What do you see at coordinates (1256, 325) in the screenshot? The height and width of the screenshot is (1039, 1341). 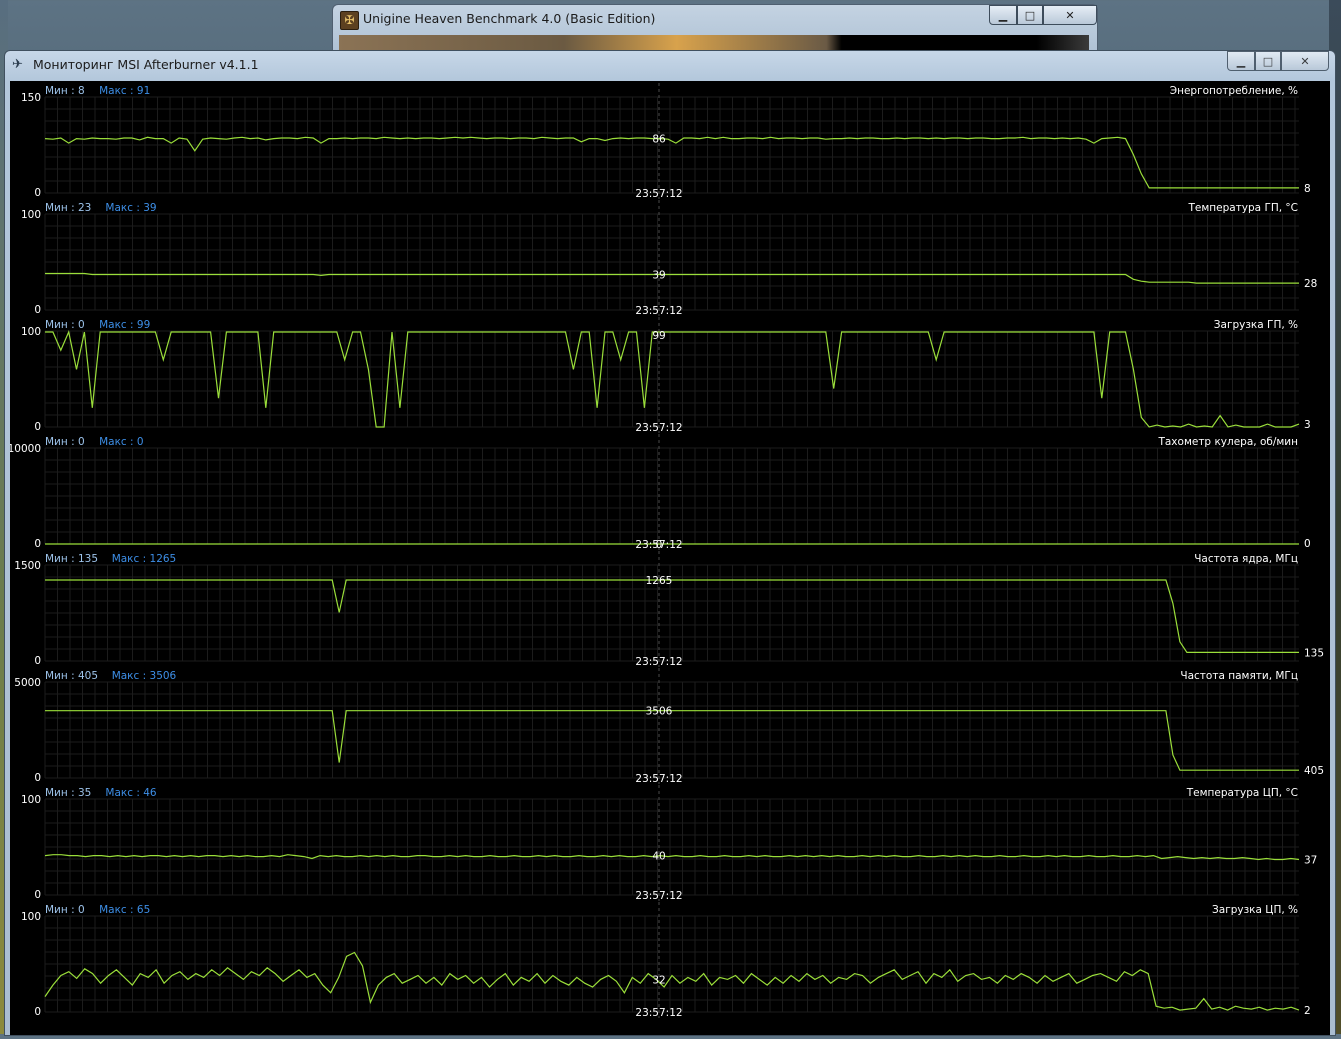 I see `graph-title: Загрузка ГП, %` at bounding box center [1256, 325].